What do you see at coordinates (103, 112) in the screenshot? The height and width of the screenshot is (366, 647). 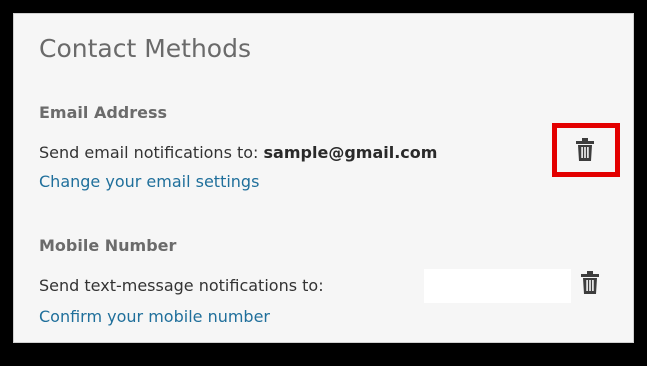 I see `email-address-heading: Email Address` at bounding box center [103, 112].